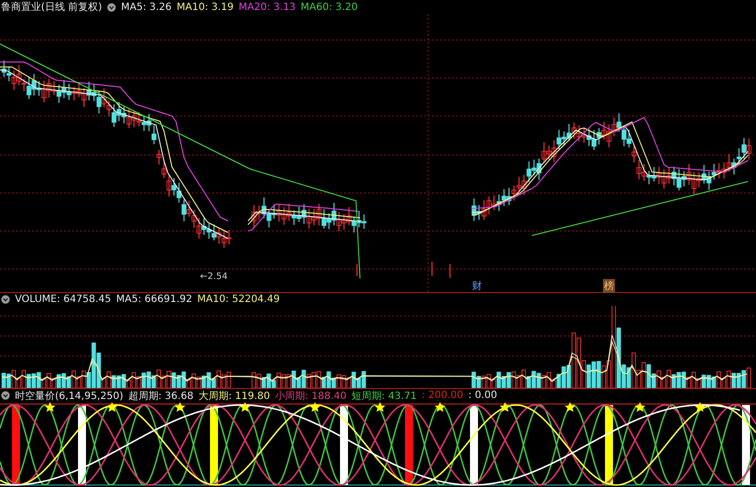 The width and height of the screenshot is (756, 487). What do you see at coordinates (267, 7) in the screenshot?
I see `indicator-value: MA20: 3.13` at bounding box center [267, 7].